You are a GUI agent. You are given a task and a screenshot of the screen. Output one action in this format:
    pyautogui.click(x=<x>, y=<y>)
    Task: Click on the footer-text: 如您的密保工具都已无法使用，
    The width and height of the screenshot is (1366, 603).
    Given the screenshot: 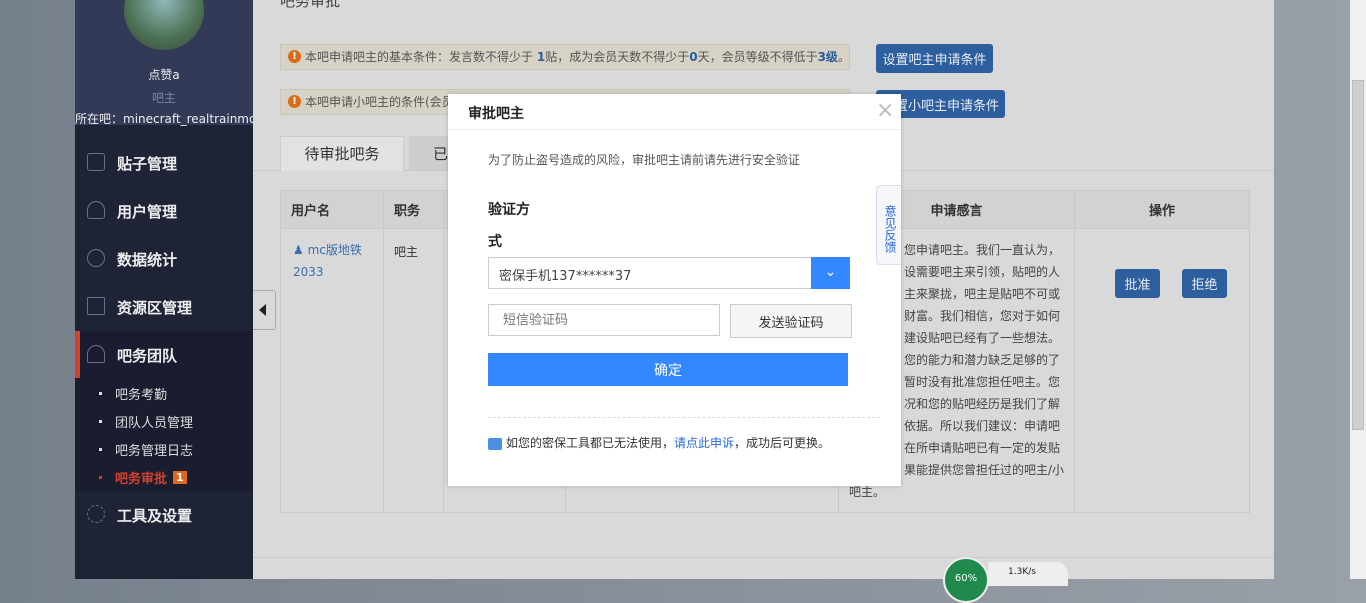 What is the action you would take?
    pyautogui.click(x=590, y=443)
    